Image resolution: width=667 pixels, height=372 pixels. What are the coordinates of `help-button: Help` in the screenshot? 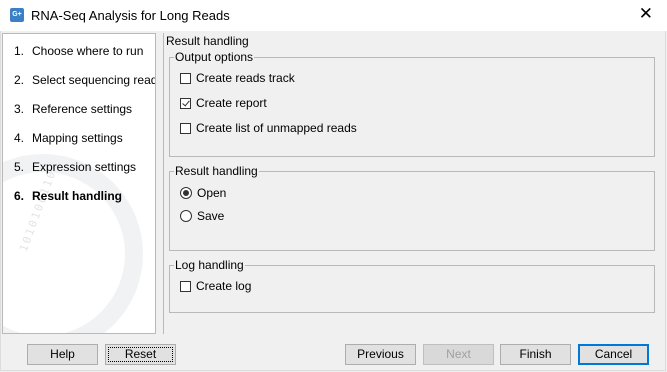 It's located at (62, 354).